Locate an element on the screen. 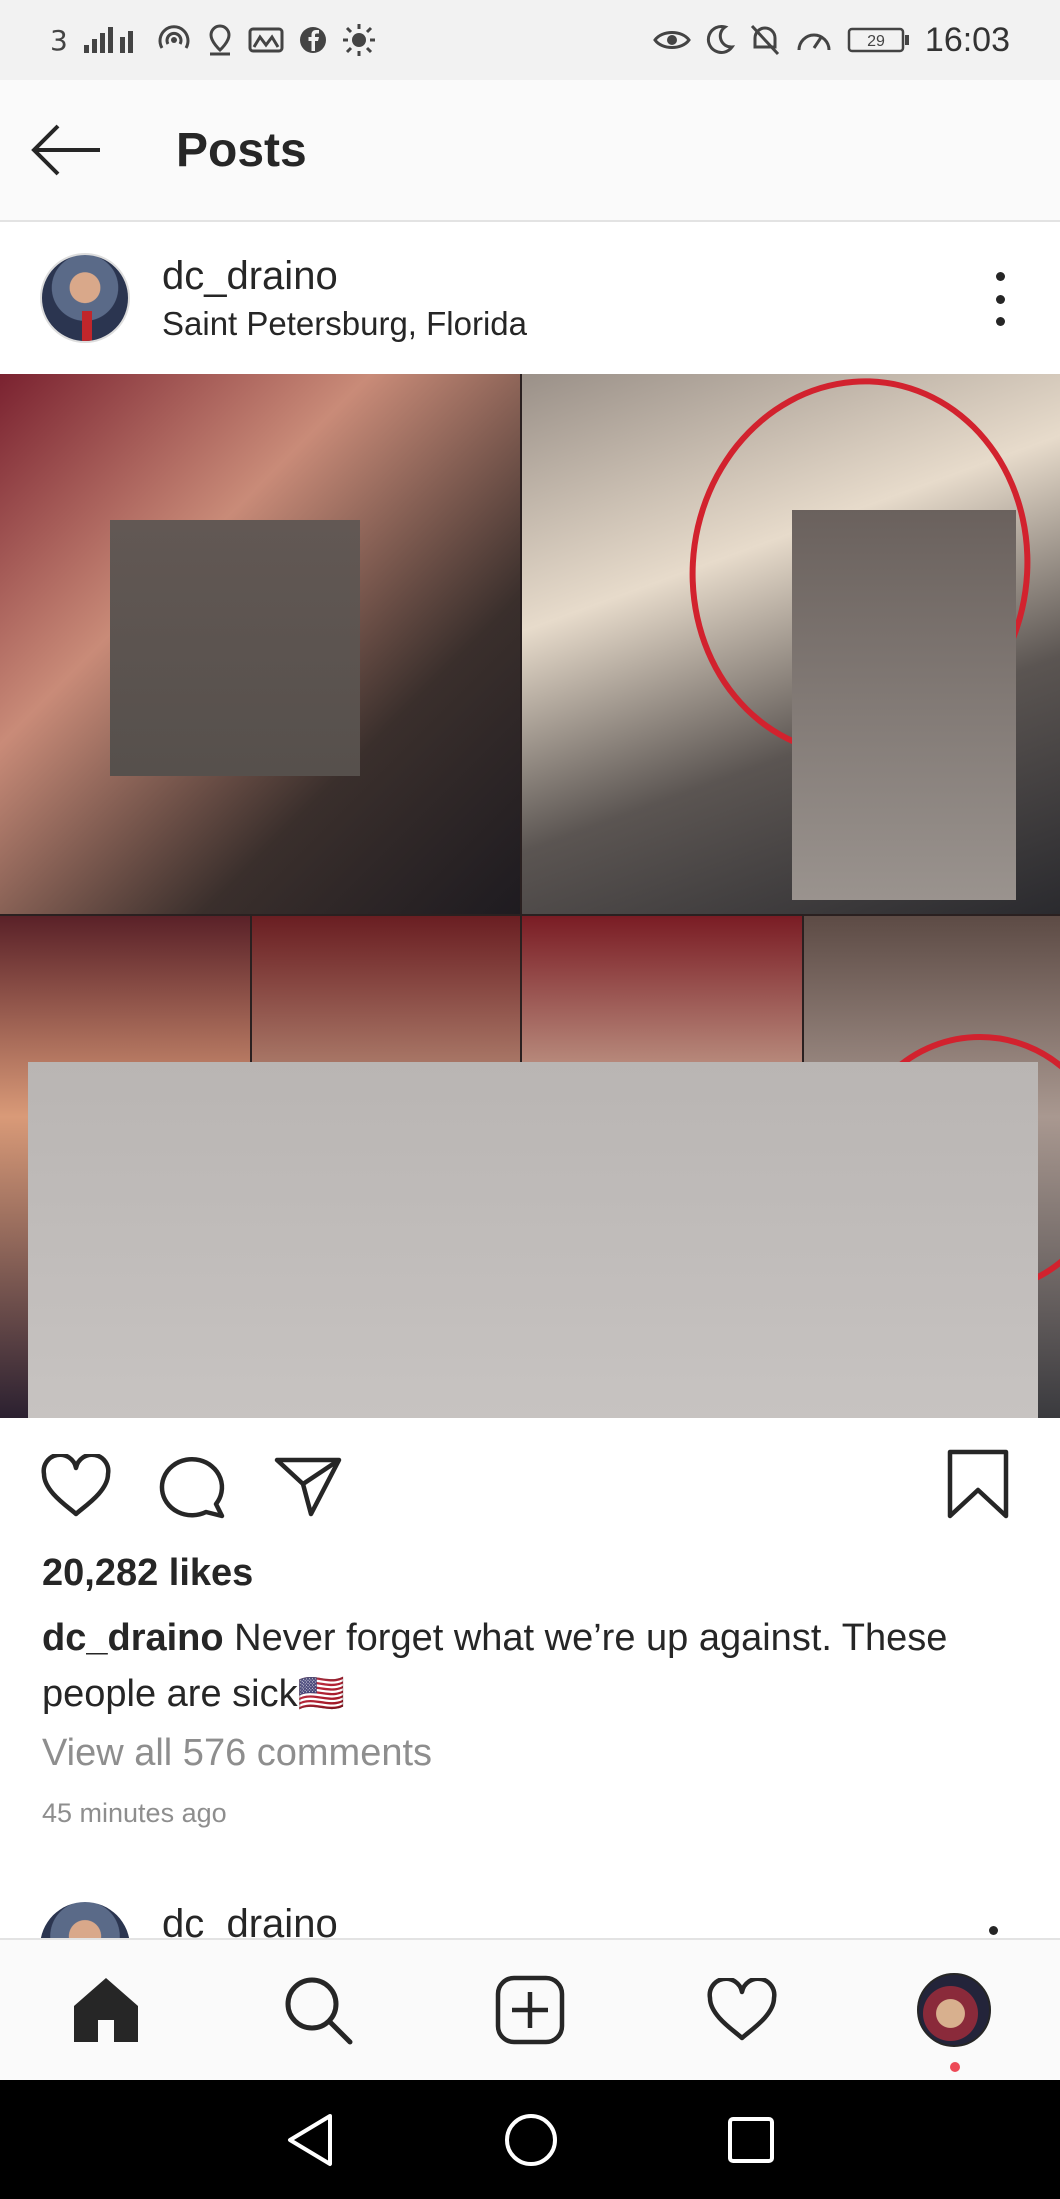 This screenshot has width=1060, height=2199. like-button is located at coordinates (76, 1486).